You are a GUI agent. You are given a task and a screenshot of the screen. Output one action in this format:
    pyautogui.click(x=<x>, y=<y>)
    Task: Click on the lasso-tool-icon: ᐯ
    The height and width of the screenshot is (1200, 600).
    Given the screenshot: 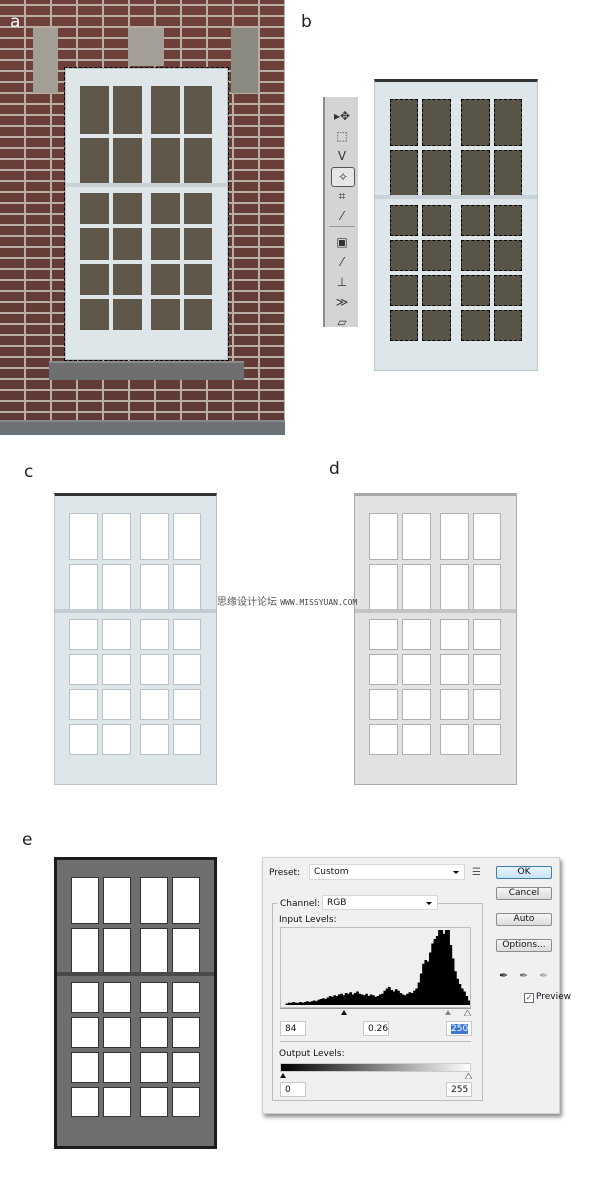 What is the action you would take?
    pyautogui.click(x=342, y=156)
    